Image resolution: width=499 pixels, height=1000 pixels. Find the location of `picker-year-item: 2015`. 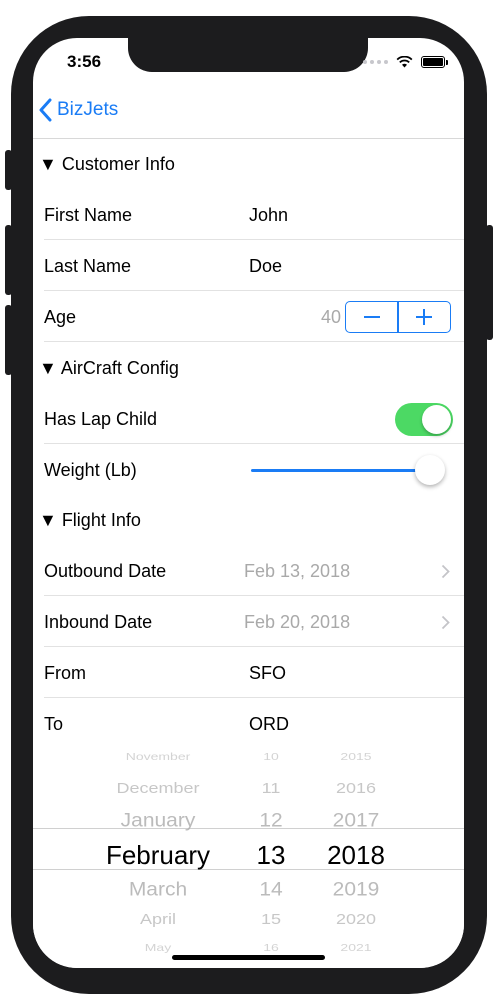

picker-year-item: 2015 is located at coordinates (356, 756).